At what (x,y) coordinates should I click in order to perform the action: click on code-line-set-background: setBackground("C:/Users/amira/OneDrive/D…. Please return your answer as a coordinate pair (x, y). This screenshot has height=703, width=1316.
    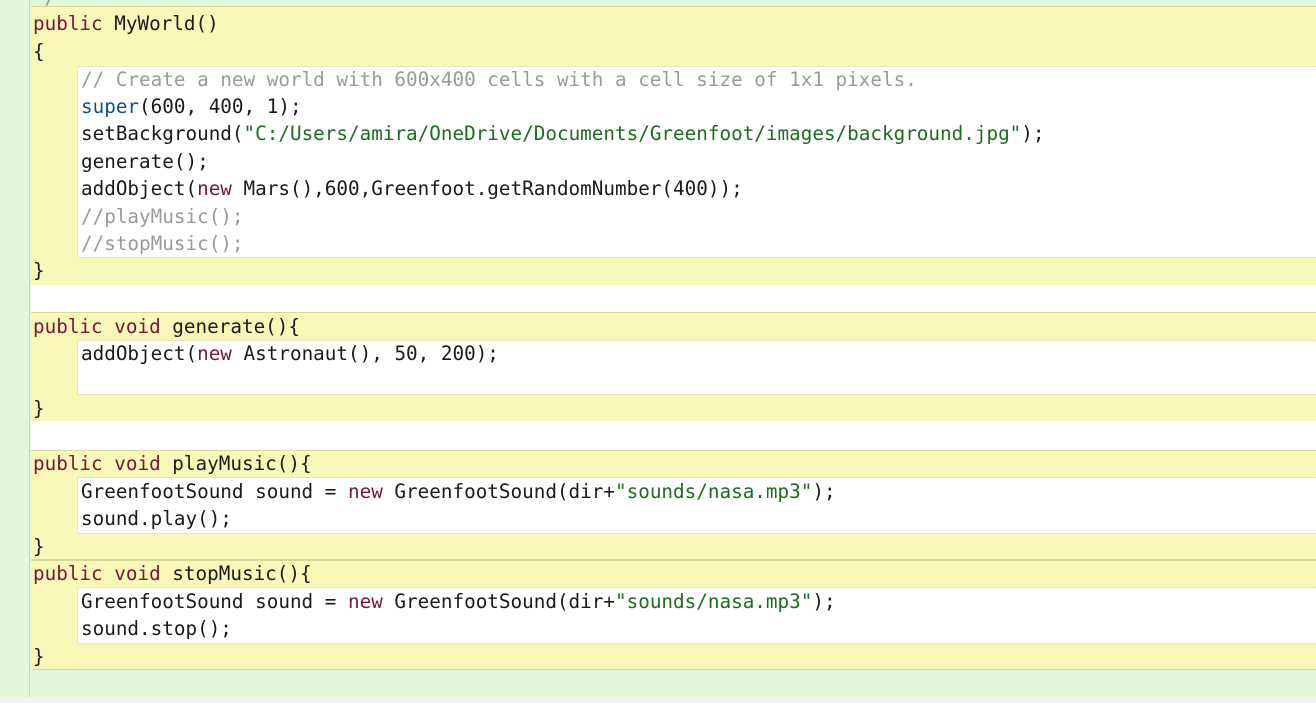
    Looking at the image, I should click on (563, 133).